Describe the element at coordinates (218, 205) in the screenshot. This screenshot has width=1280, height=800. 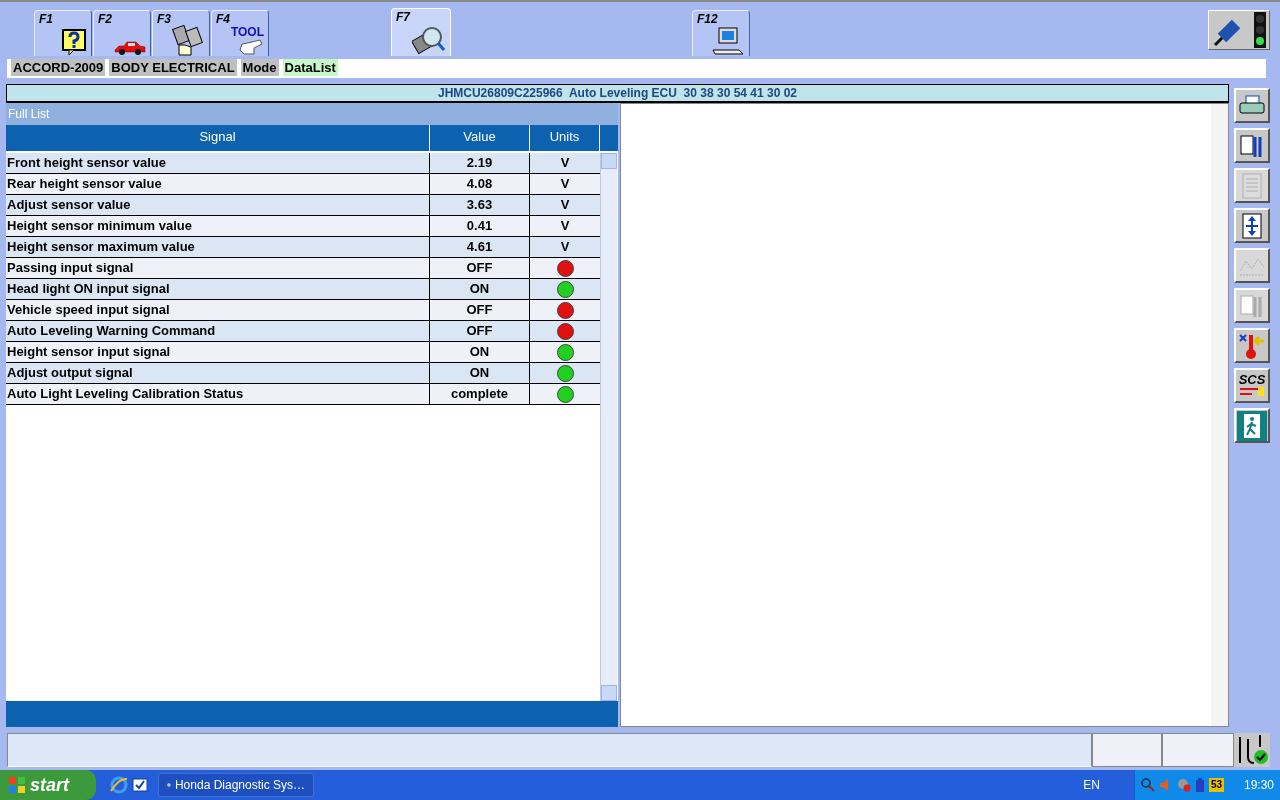
I see `signal-cell: Adjust sensor value` at that location.